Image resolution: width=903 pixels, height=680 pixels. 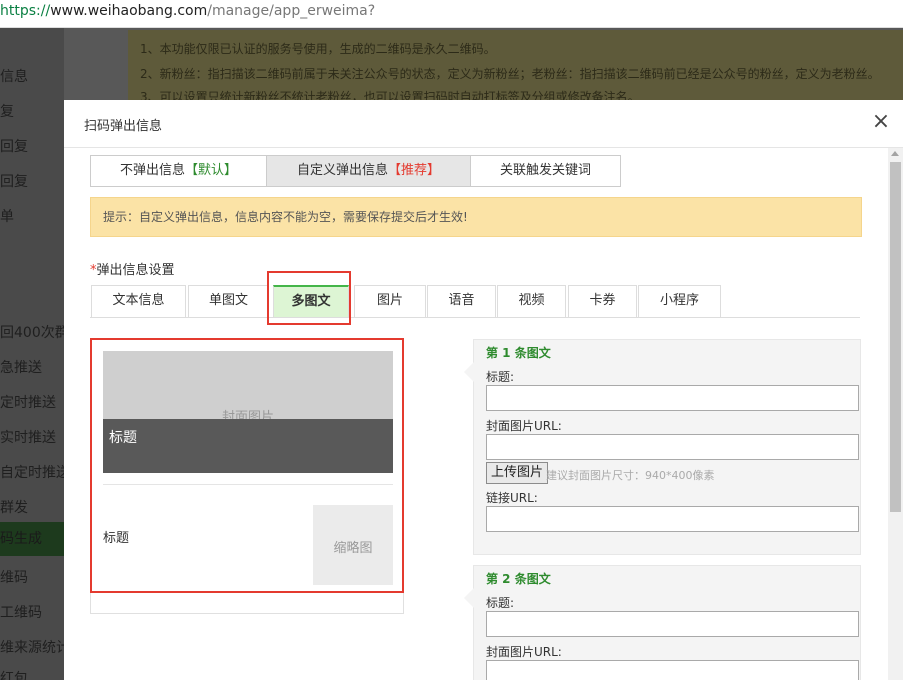 What do you see at coordinates (35, 648) in the screenshot?
I see `bg-sidebar-item: 维来源统计` at bounding box center [35, 648].